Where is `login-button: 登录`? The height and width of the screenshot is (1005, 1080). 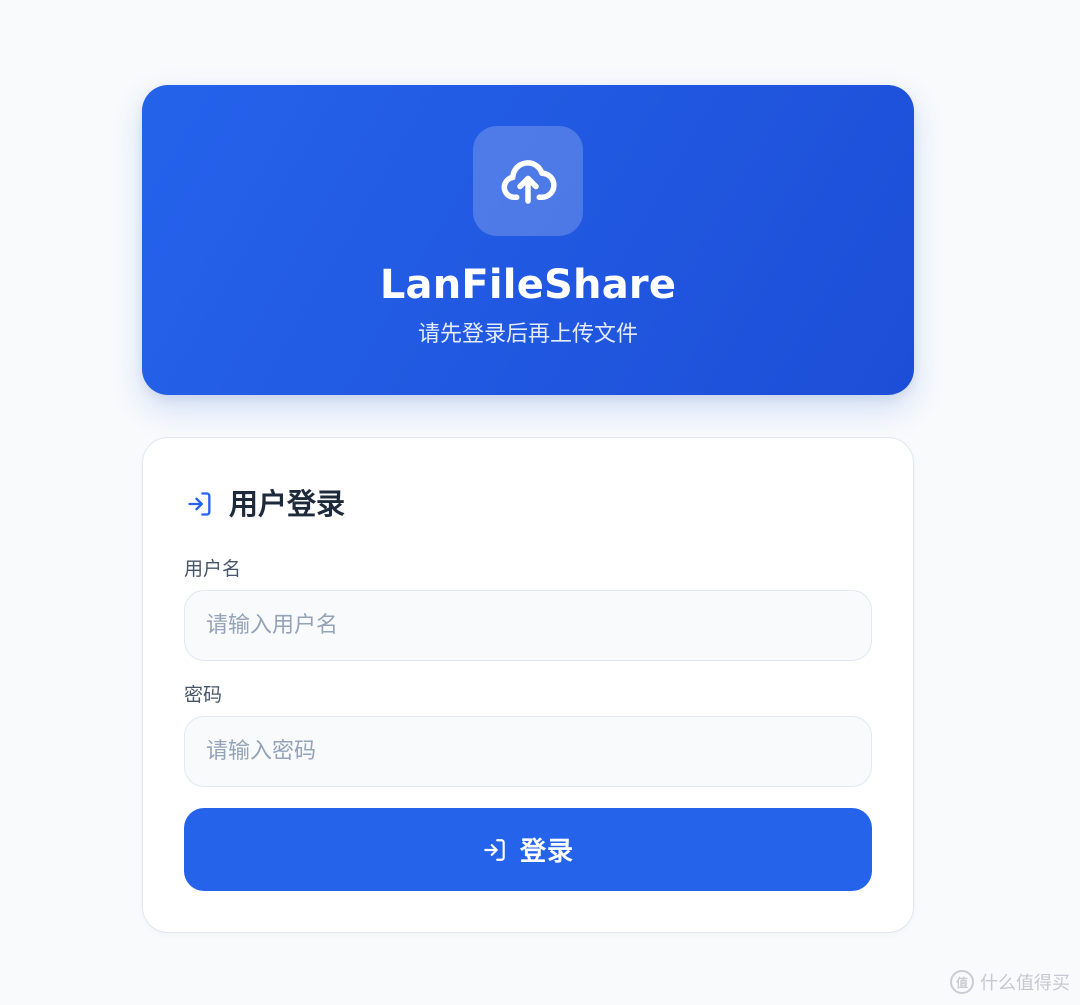
login-button: 登录 is located at coordinates (528, 849).